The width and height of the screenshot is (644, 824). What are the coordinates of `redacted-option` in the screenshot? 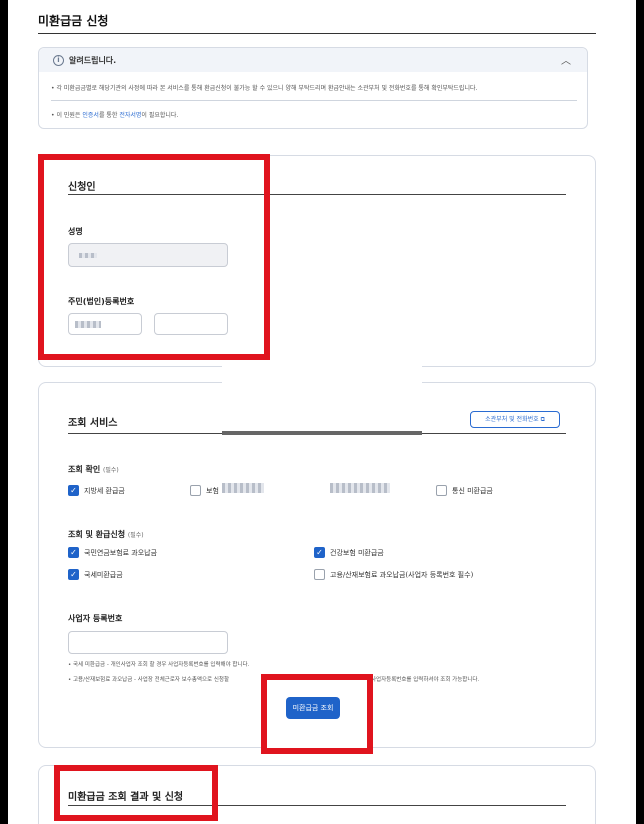 It's located at (360, 488).